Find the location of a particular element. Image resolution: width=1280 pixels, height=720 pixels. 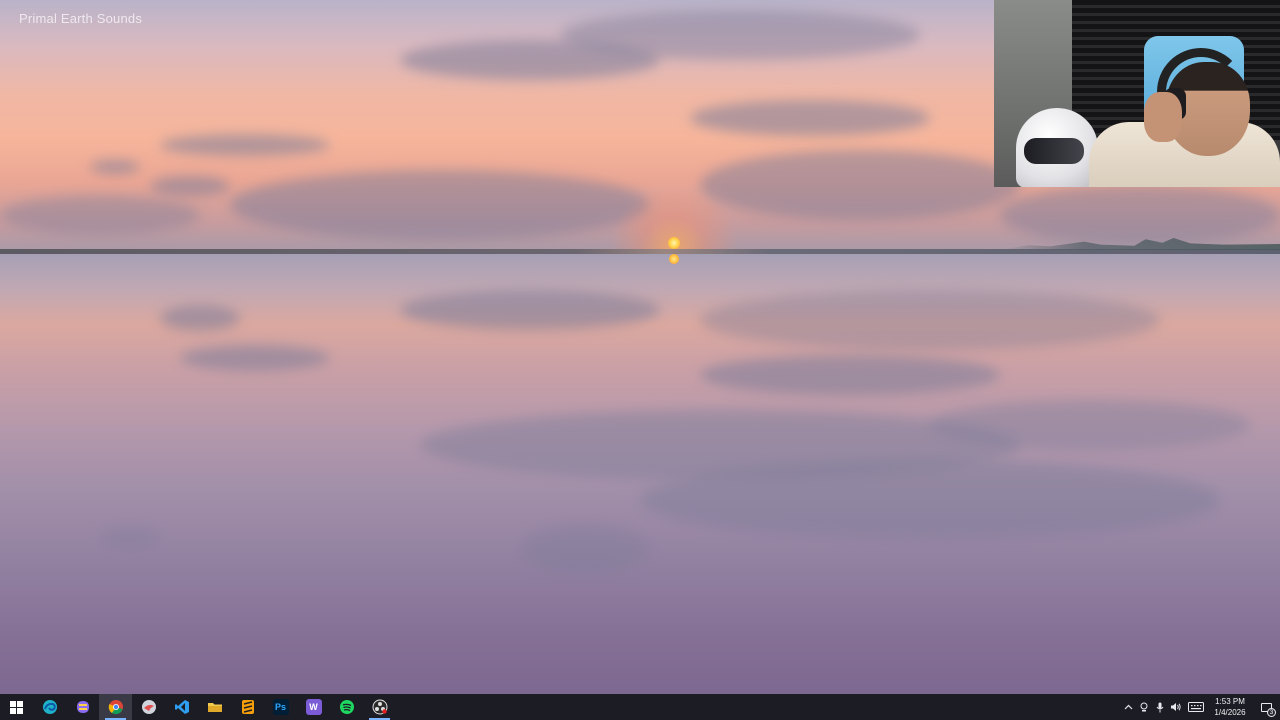

taskbar-button-copilot is located at coordinates (82, 707).